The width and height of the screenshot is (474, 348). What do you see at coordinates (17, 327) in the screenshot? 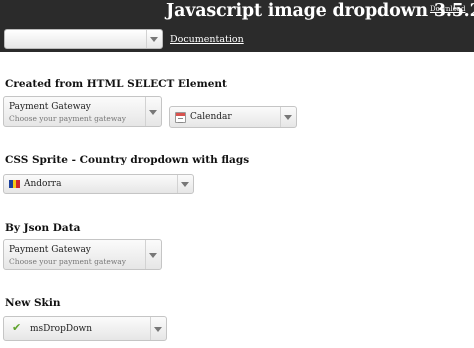
I see `check-icon: ✔` at bounding box center [17, 327].